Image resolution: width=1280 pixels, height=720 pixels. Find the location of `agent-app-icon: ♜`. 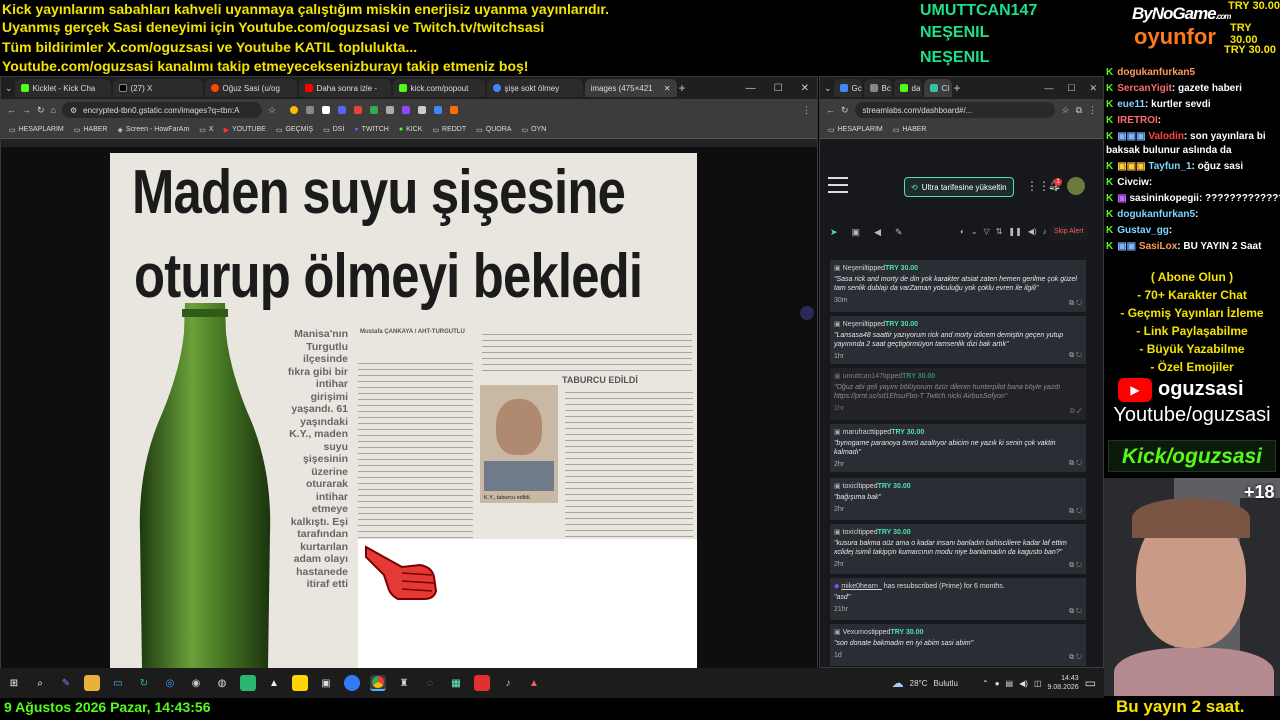

agent-app-icon: ♜ is located at coordinates (404, 683).